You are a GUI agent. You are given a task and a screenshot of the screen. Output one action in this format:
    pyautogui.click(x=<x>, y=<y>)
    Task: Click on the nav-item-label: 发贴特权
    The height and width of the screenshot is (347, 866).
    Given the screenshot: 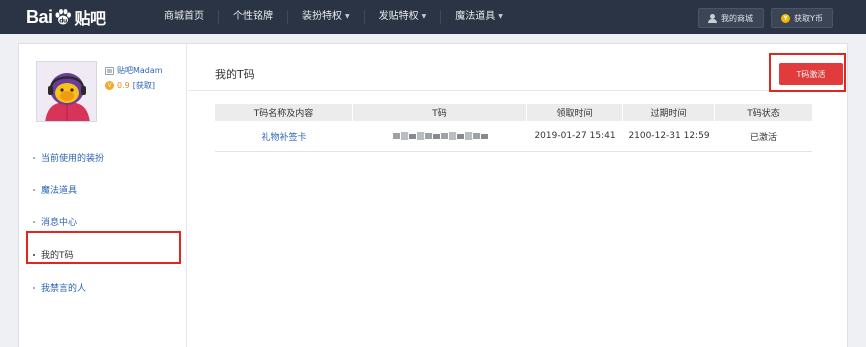 What is the action you would take?
    pyautogui.click(x=398, y=16)
    